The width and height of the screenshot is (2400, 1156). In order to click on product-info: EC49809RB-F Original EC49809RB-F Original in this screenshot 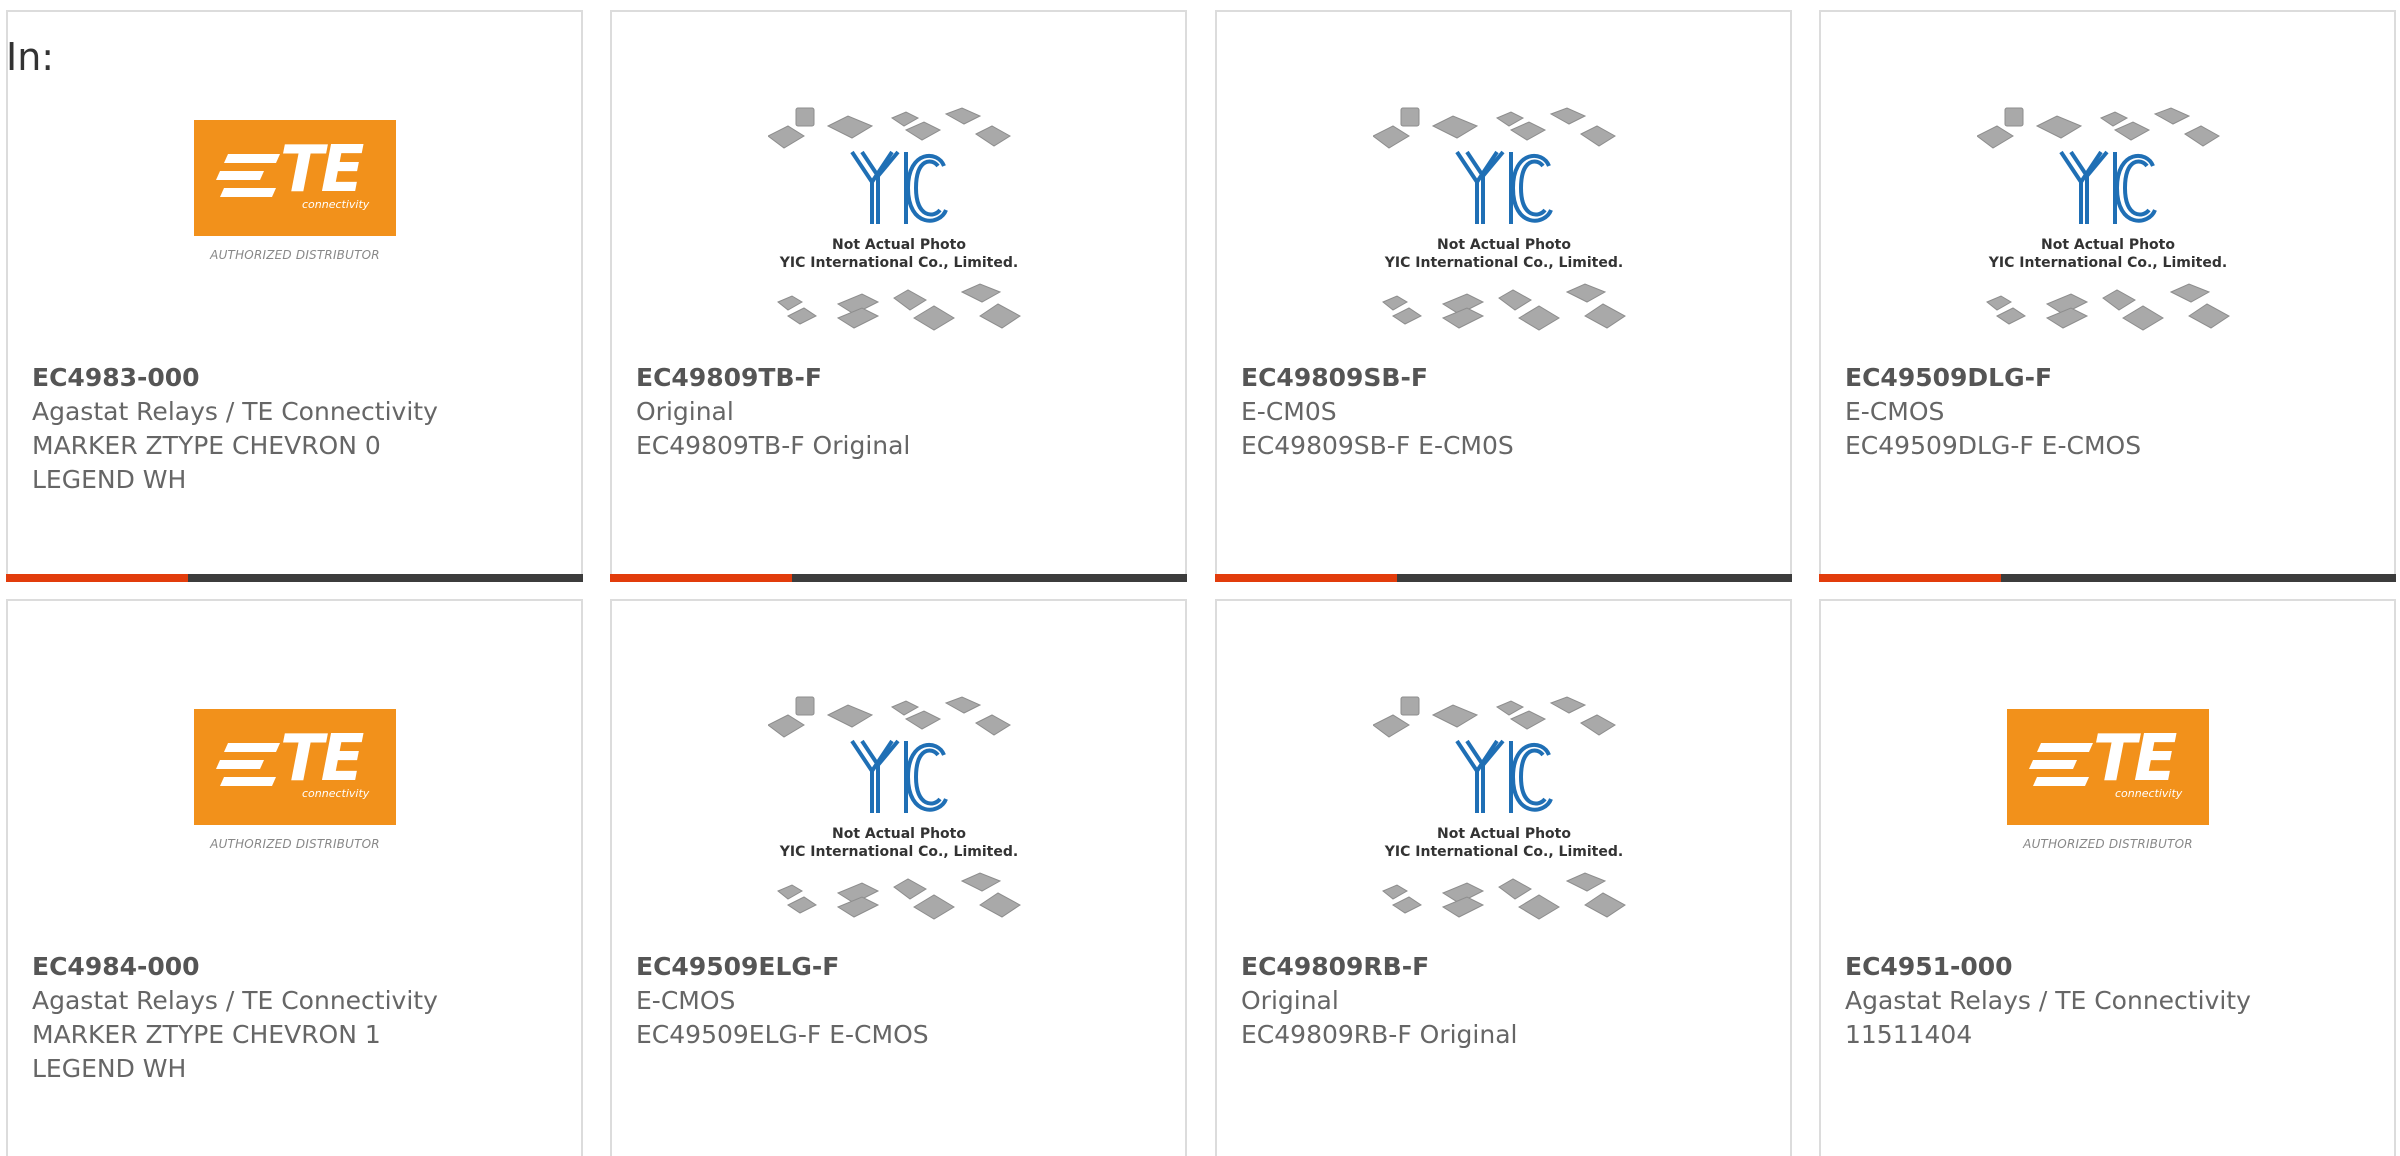, I will do `click(1505, 1001)`.